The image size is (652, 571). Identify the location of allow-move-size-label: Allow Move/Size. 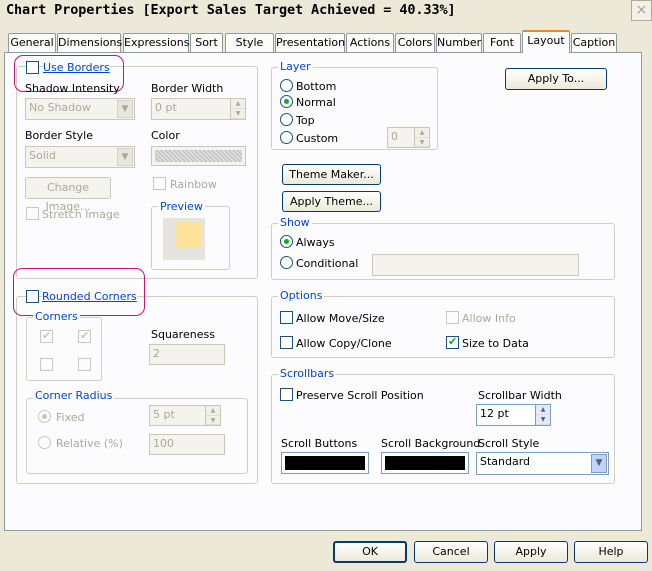
(340, 318).